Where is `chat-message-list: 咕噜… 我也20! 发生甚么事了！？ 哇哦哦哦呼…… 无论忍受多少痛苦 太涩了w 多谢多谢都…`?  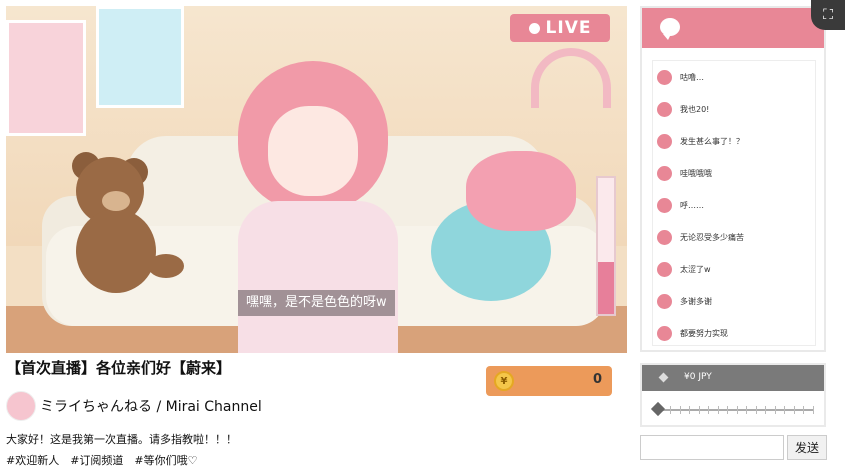 chat-message-list: 咕噜… 我也20! 发生甚么事了！？ 哇哦哦哦呼…… 无论忍受多少痛苦 太涩了w 多谢多谢都… is located at coordinates (734, 203).